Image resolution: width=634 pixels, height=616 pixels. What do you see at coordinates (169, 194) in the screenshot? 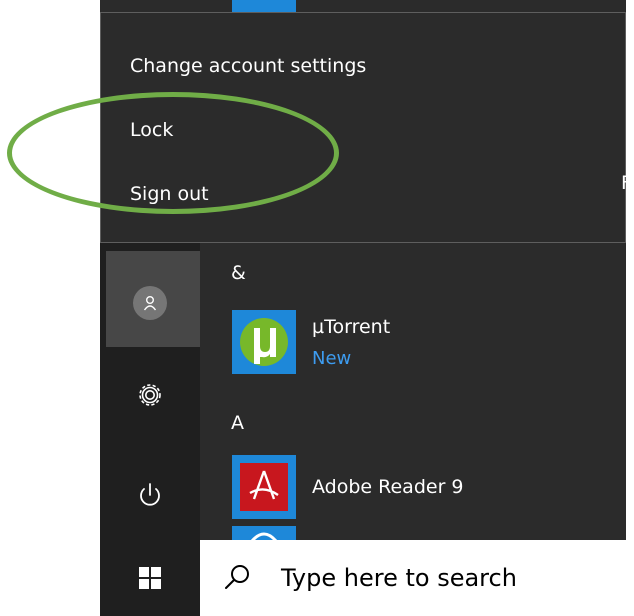
I see `sign-out-item: Sign out` at bounding box center [169, 194].